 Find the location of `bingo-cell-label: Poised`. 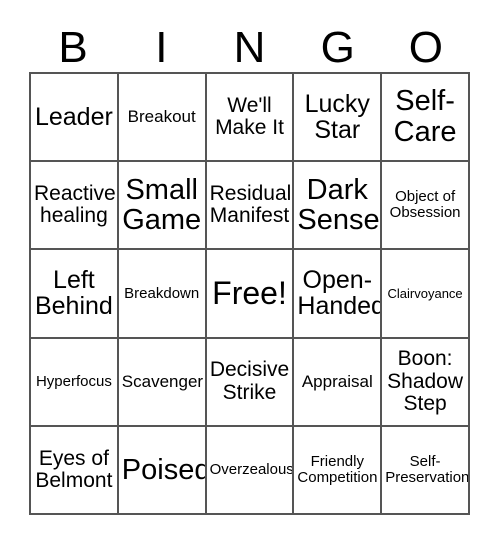

bingo-cell-label: Poised is located at coordinates (164, 469).